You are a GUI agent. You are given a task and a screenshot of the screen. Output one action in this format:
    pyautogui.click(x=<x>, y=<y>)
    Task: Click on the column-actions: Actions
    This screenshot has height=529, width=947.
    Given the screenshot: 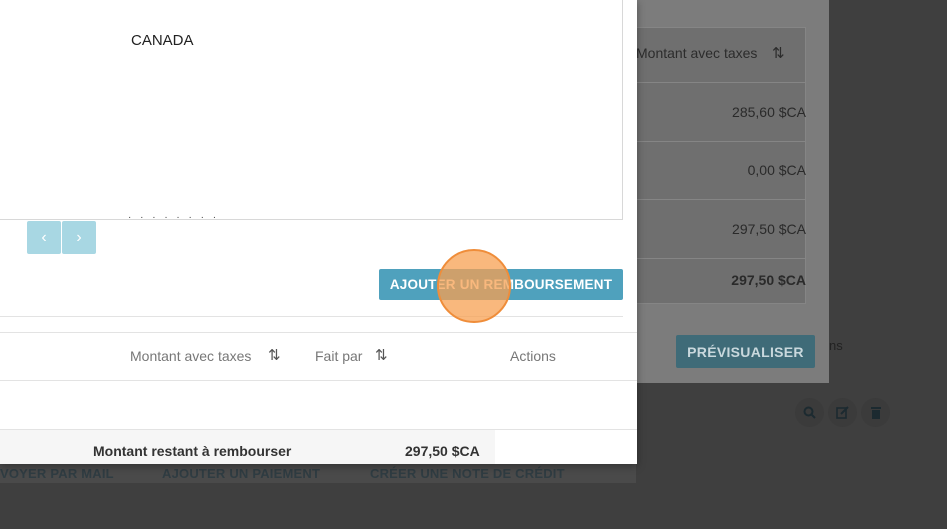 What is the action you would take?
    pyautogui.click(x=533, y=356)
    